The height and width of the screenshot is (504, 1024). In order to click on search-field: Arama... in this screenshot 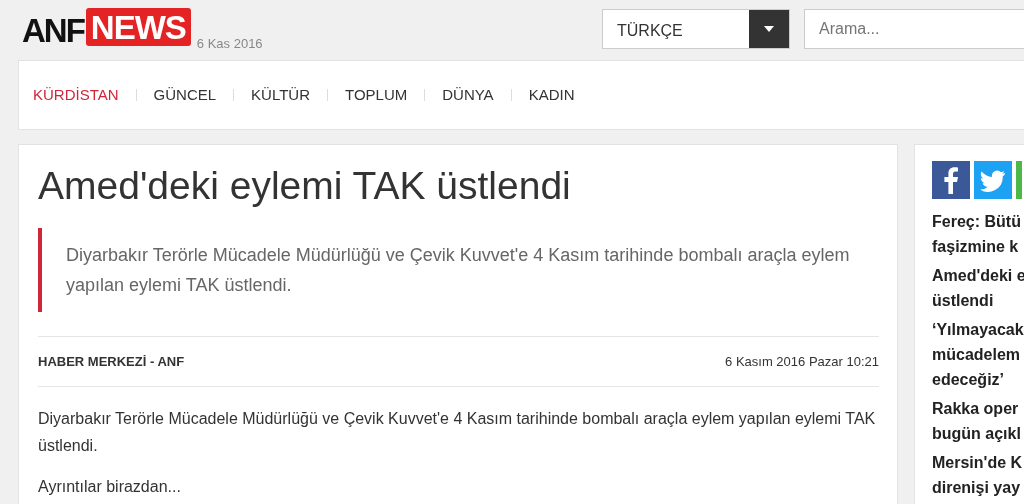, I will do `click(914, 29)`.